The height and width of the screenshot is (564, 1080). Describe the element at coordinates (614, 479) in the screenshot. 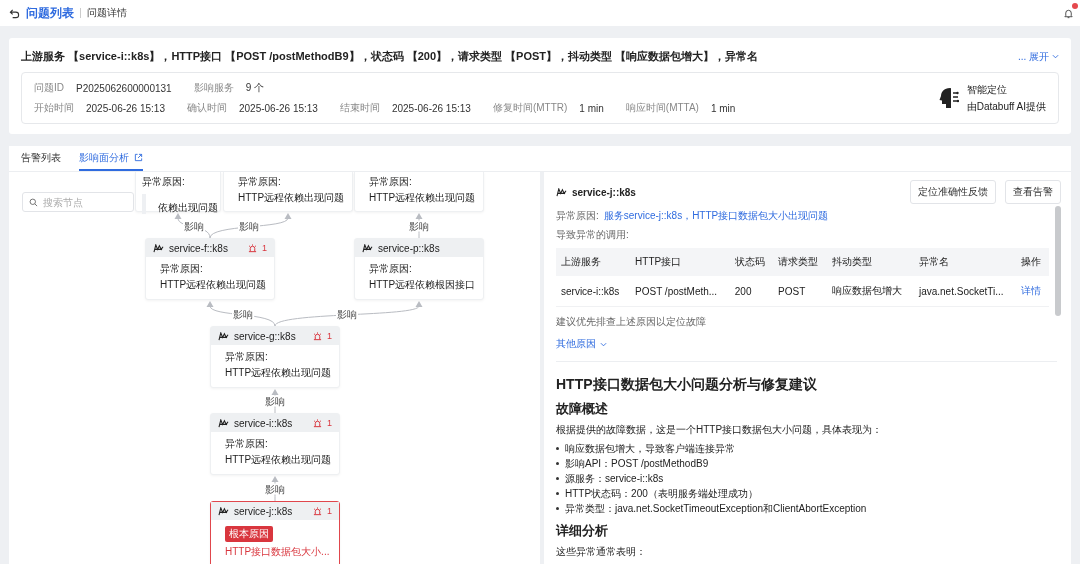

I see `bullet-text: 源服务：service-i::k8s` at that location.